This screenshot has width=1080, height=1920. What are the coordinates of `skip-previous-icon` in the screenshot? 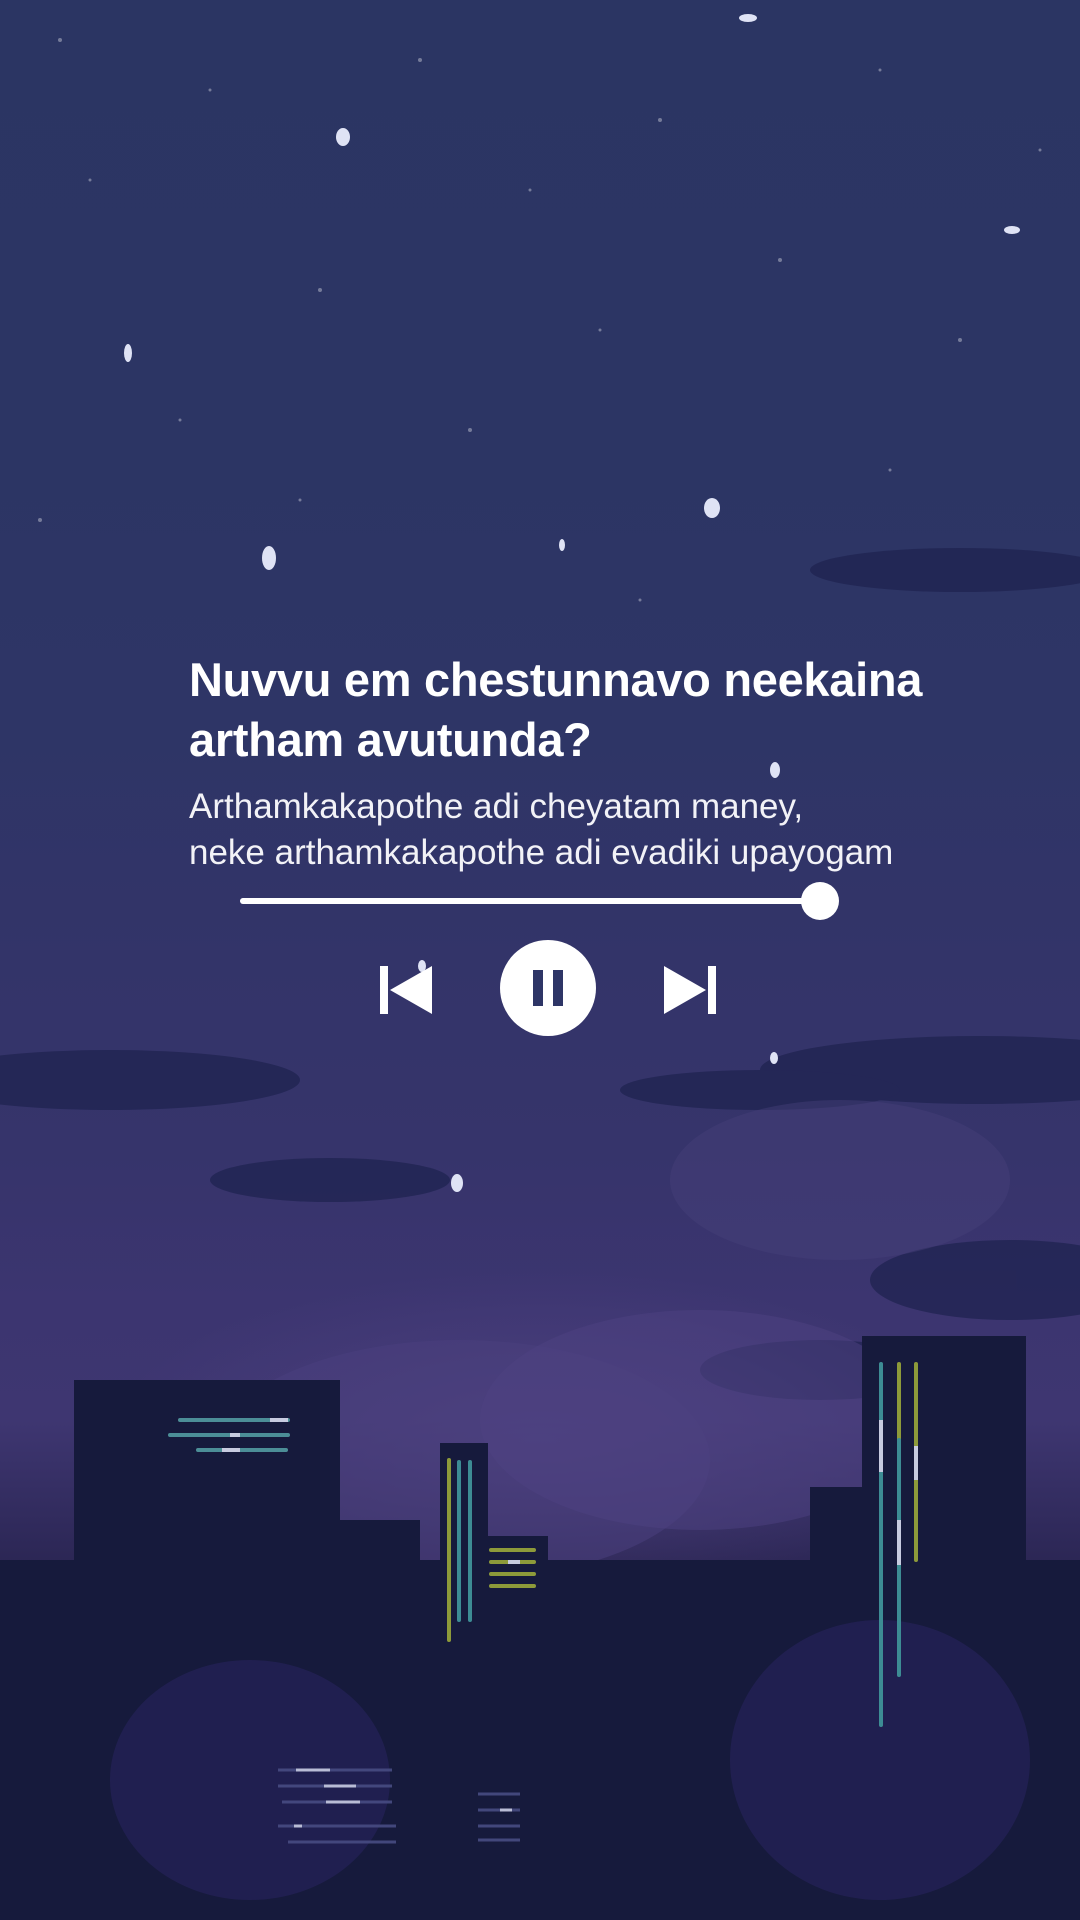 It's located at (406, 990).